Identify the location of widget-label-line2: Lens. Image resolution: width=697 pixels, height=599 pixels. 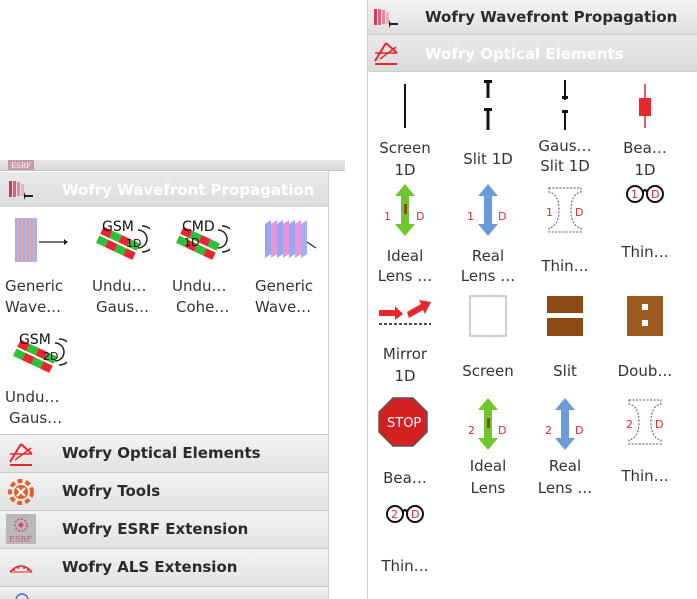
(488, 488).